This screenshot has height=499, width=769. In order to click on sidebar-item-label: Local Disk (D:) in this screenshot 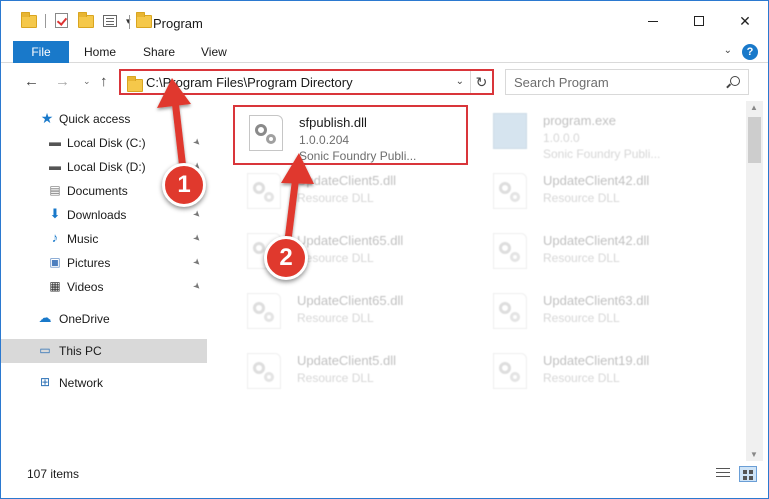, I will do `click(106, 167)`.